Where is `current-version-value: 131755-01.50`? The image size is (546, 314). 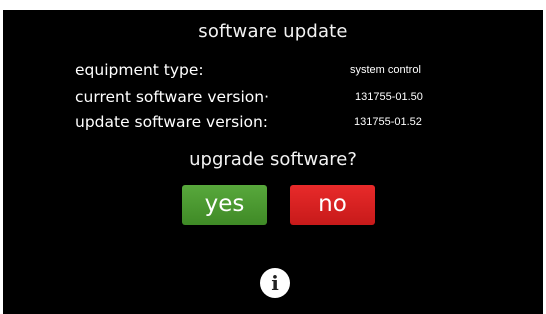 current-version-value: 131755-01.50 is located at coordinates (389, 97).